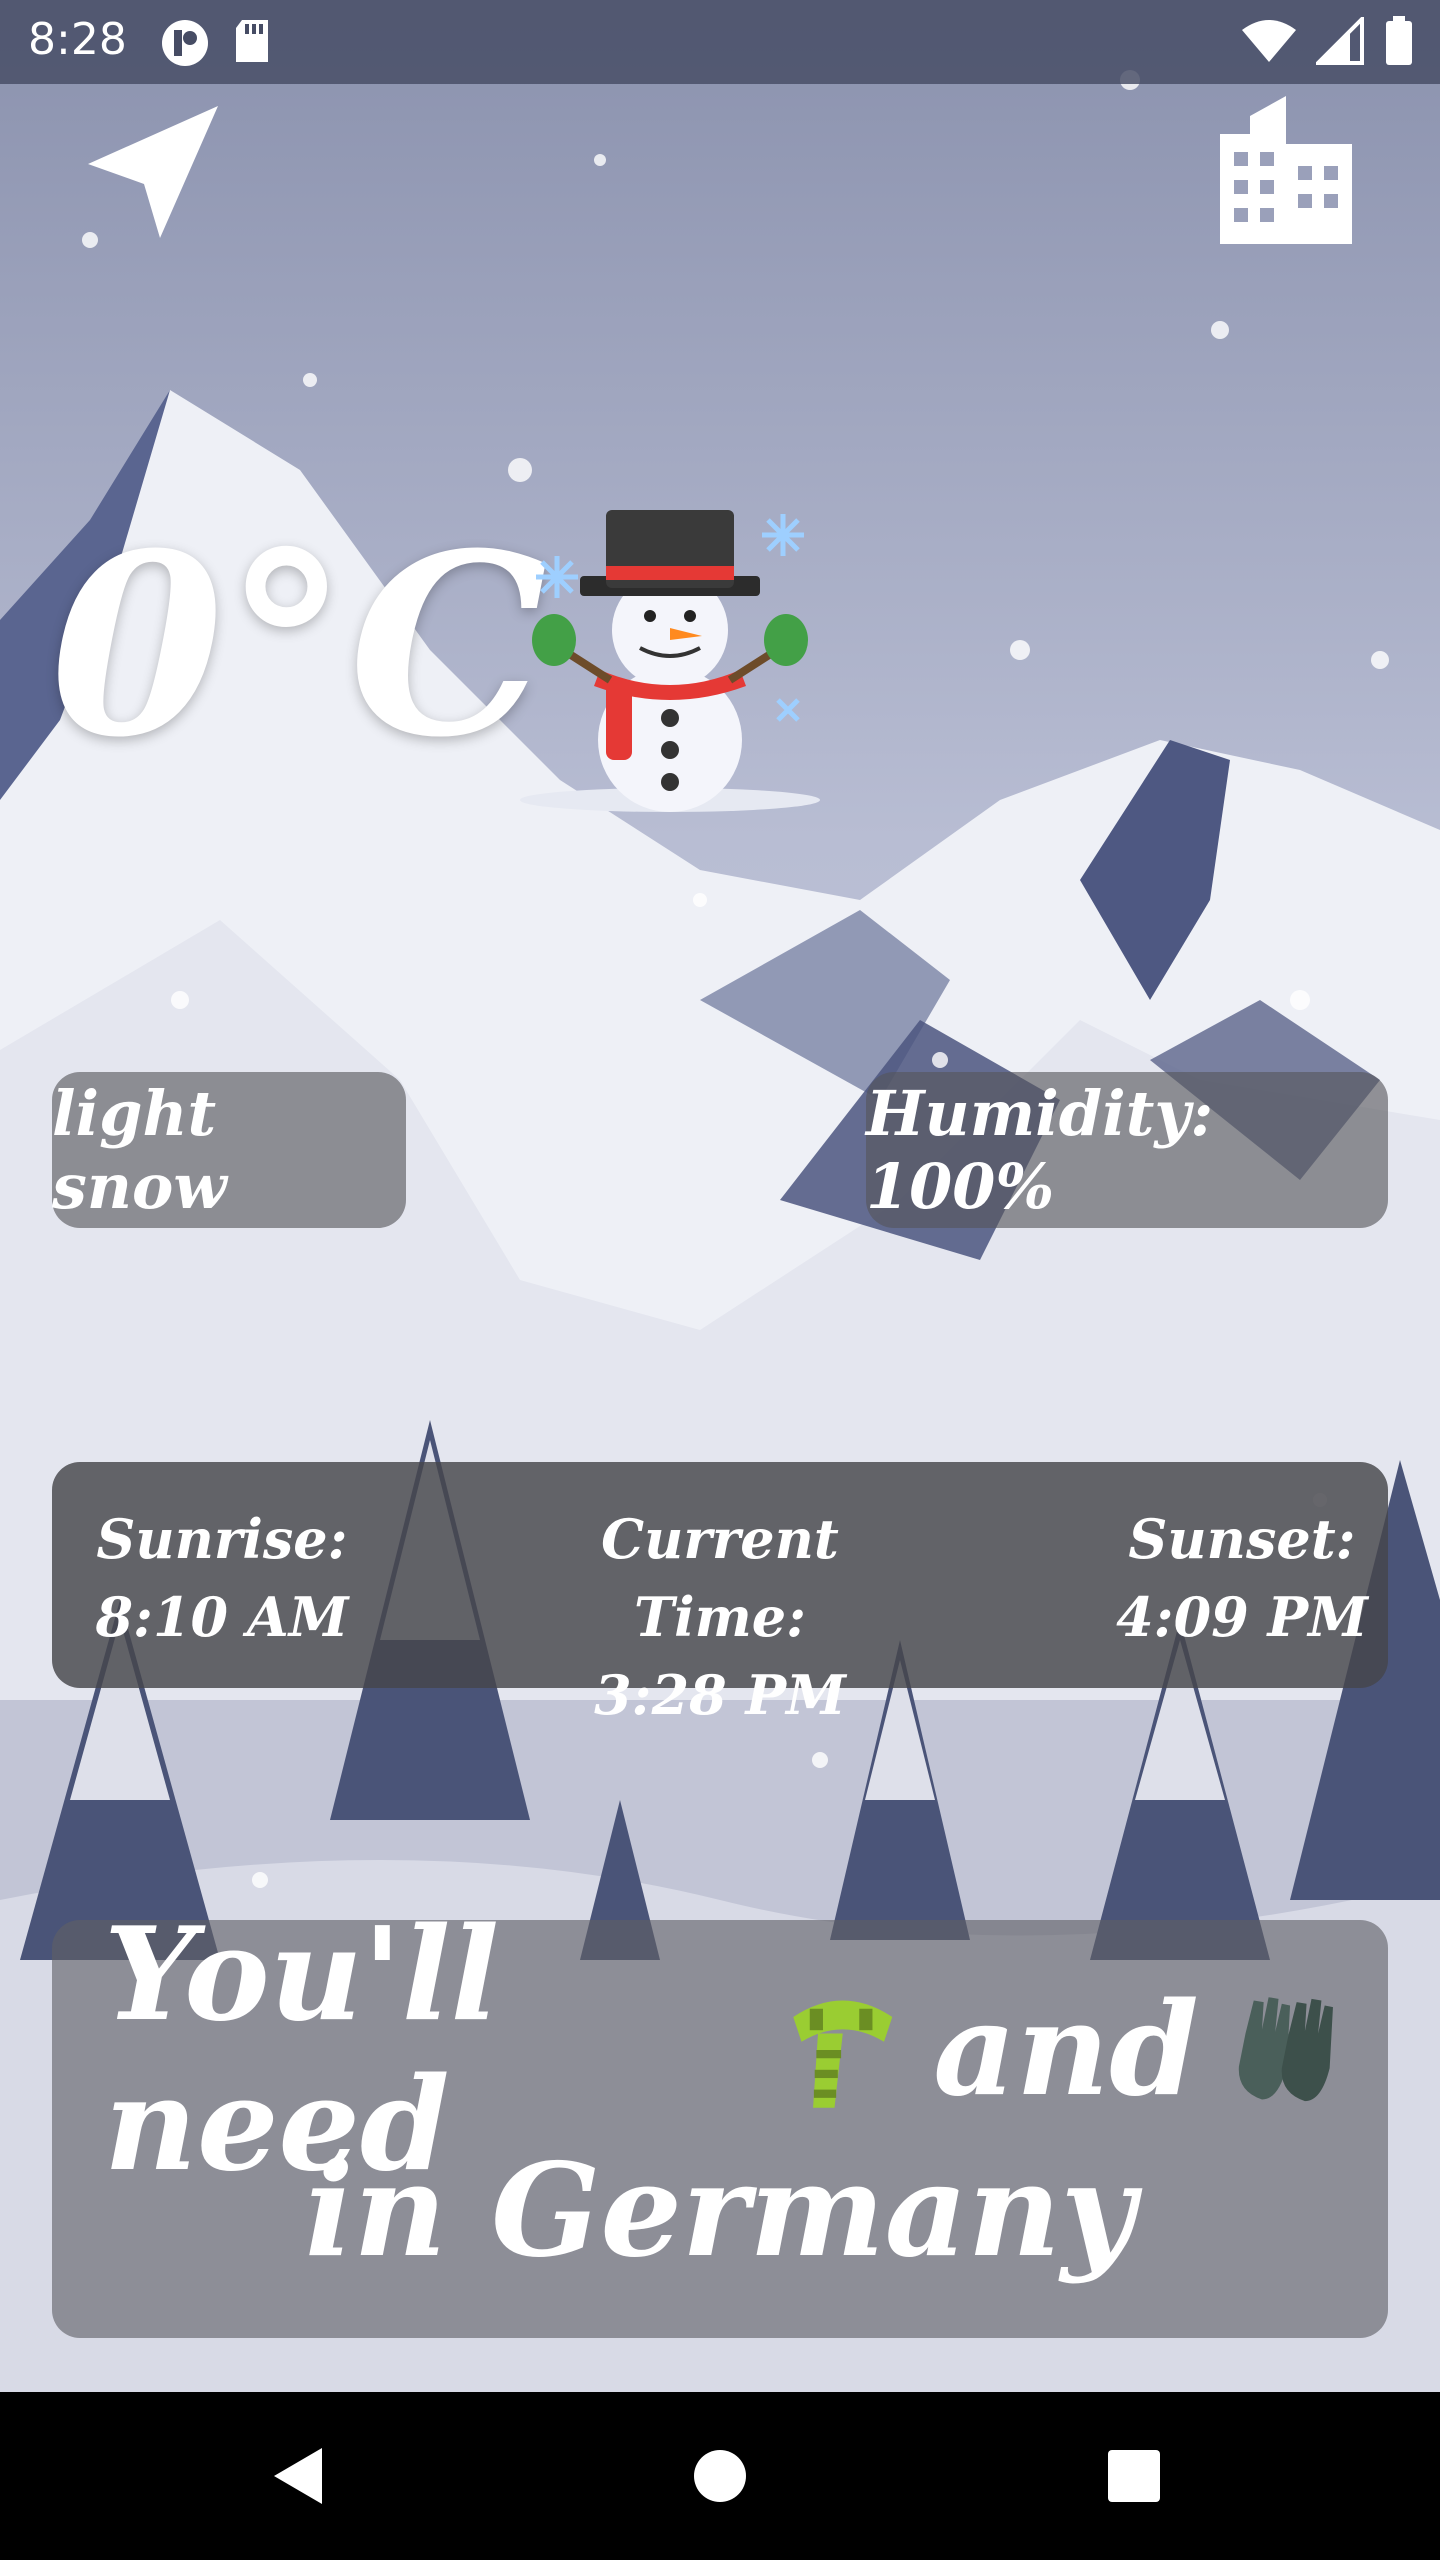 The height and width of the screenshot is (2560, 1440). What do you see at coordinates (843, 2054) in the screenshot?
I see `scarf-icon` at bounding box center [843, 2054].